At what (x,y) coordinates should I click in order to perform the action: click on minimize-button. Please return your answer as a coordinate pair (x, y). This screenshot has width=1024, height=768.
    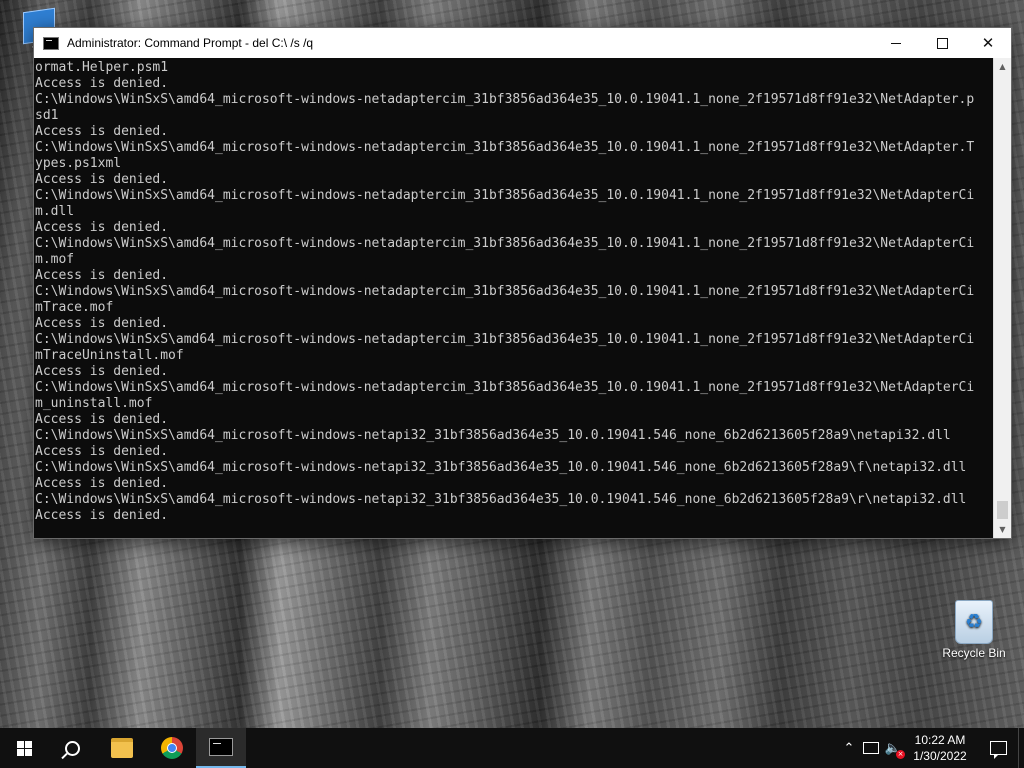
    Looking at the image, I should click on (896, 43).